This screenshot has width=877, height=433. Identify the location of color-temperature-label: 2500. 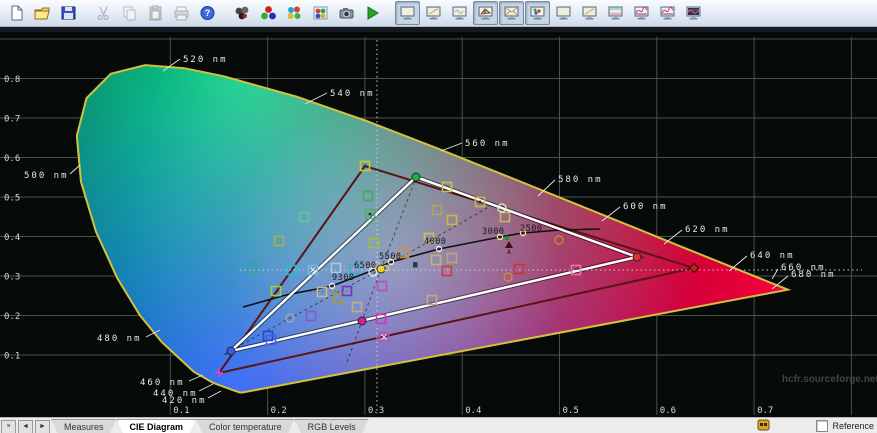
(531, 229).